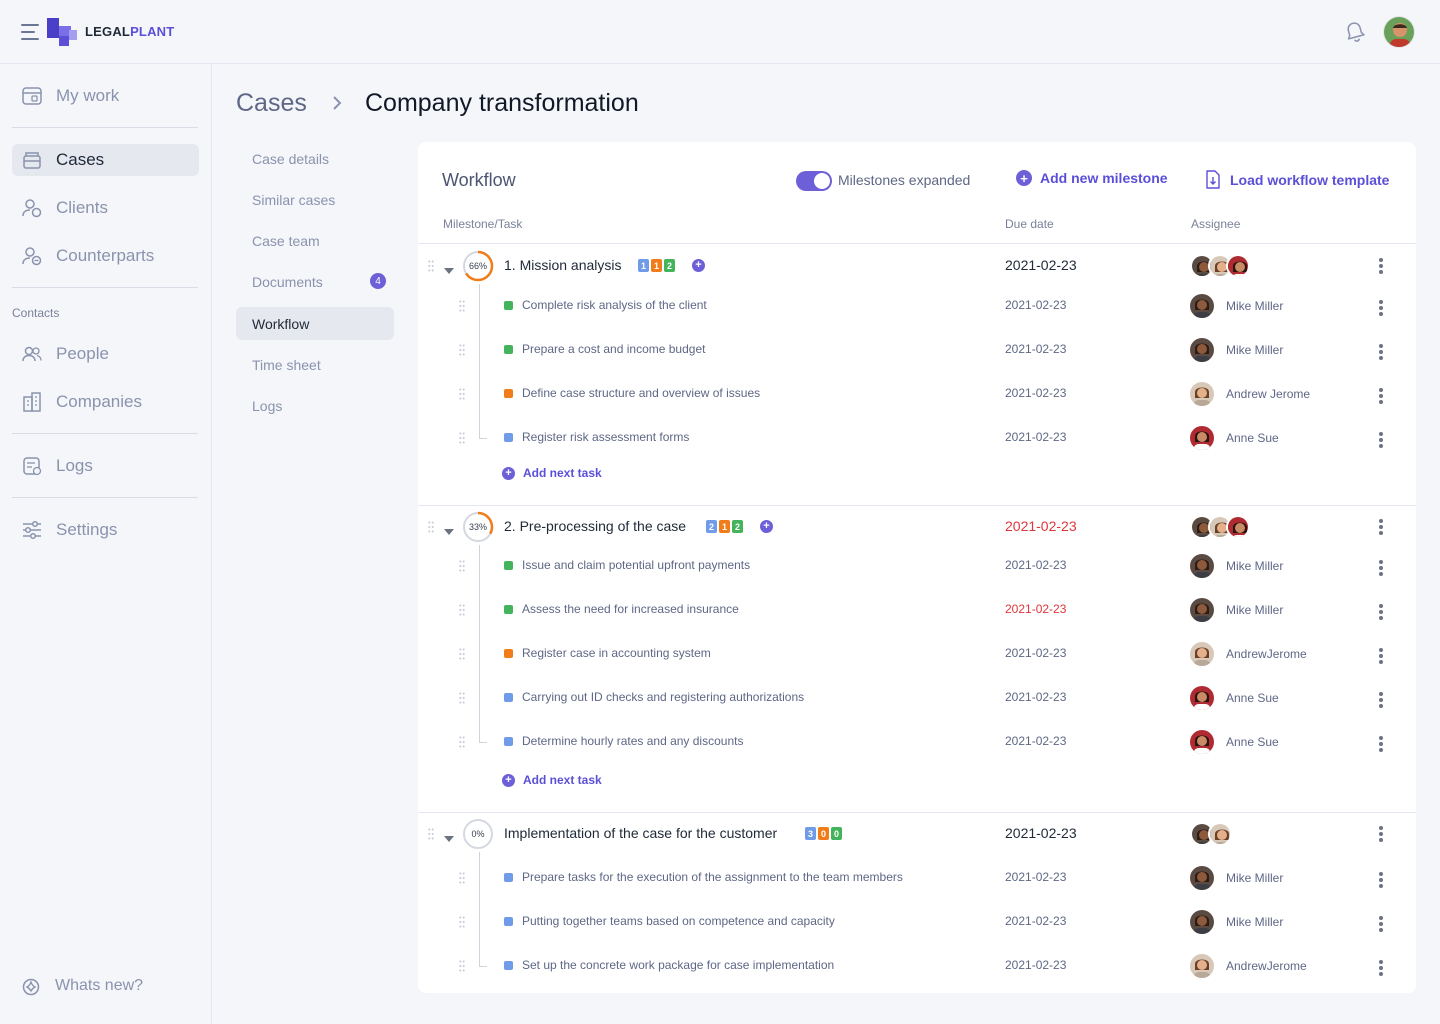 This screenshot has height=1024, width=1440. Describe the element at coordinates (1036, 741) in the screenshot. I see `task-due-date: 2021-02-23` at that location.